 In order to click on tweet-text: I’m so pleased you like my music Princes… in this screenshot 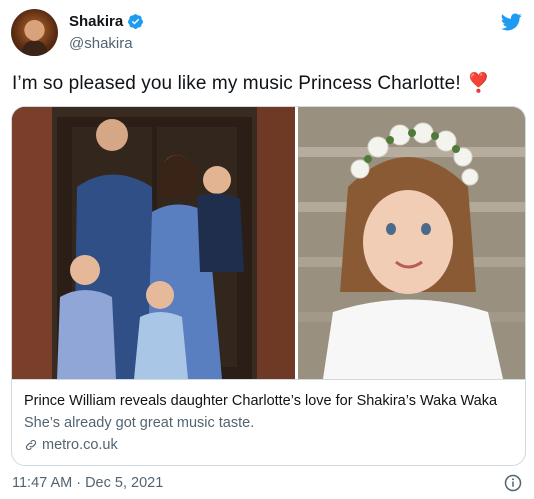, I will do `click(251, 83)`.